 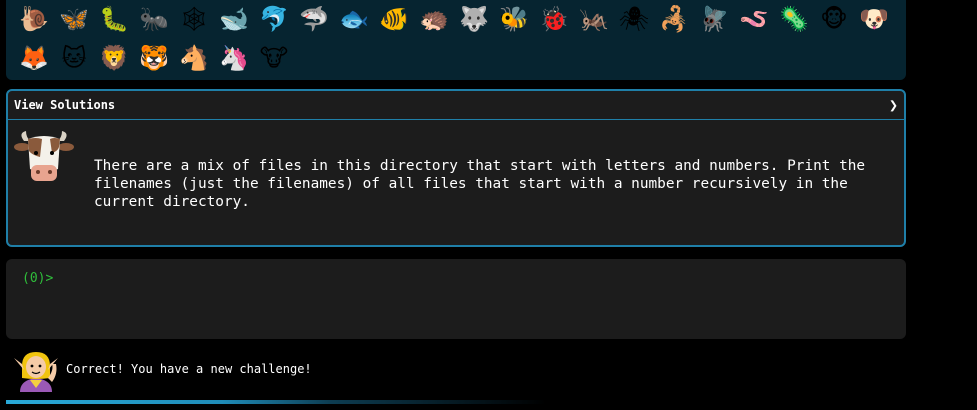 I want to click on monkey-glyph: 🐵, so click(x=834, y=19).